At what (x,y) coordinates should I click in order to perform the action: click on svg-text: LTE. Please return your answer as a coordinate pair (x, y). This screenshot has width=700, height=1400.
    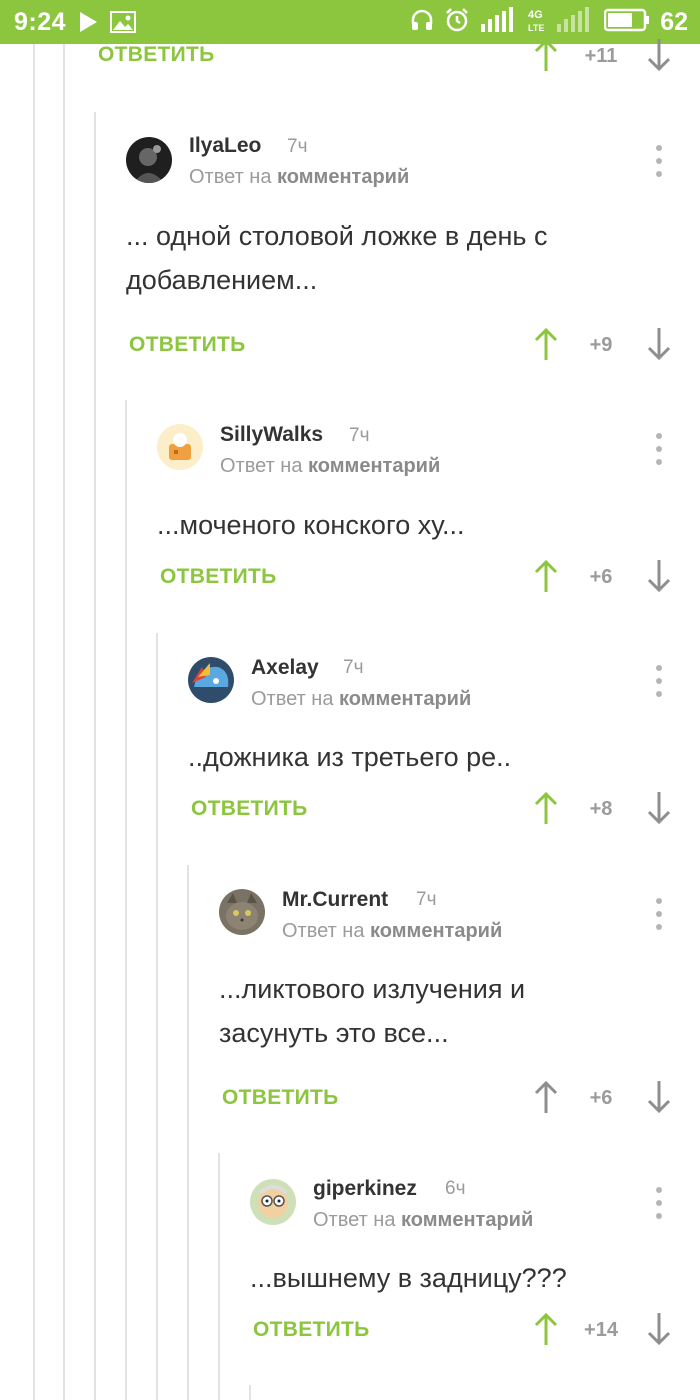
    Looking at the image, I should click on (536, 28).